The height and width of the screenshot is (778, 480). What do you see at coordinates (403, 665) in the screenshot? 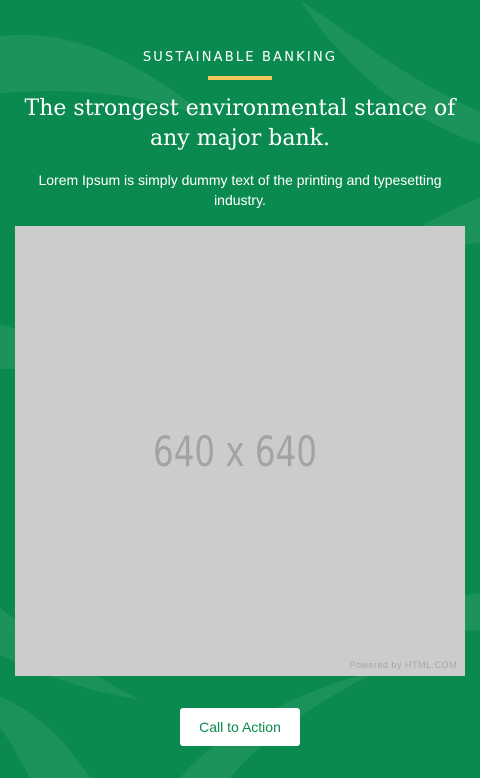
I see `image-credit: Powered by HTML.COM` at bounding box center [403, 665].